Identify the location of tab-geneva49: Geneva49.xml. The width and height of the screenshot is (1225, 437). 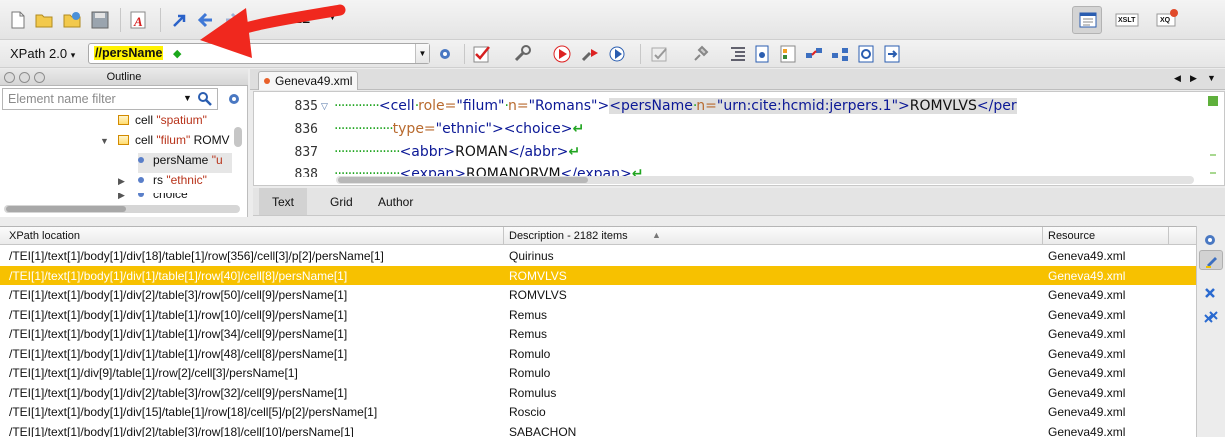
(308, 80).